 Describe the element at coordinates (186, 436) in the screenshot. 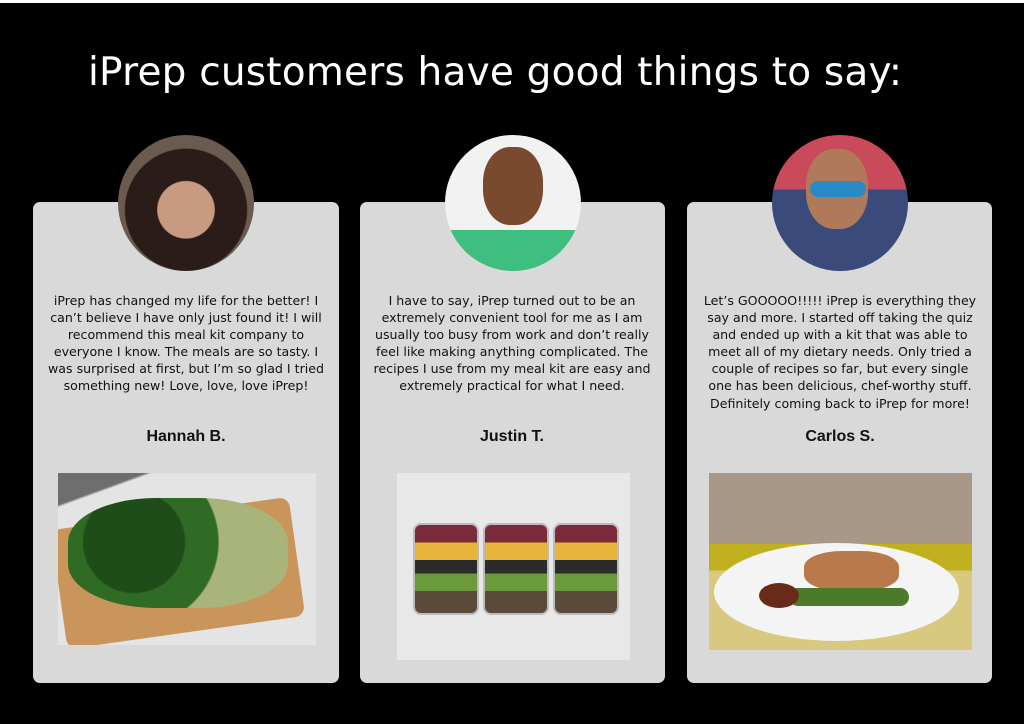

I see `testimonial-author: Hannah B.` at that location.